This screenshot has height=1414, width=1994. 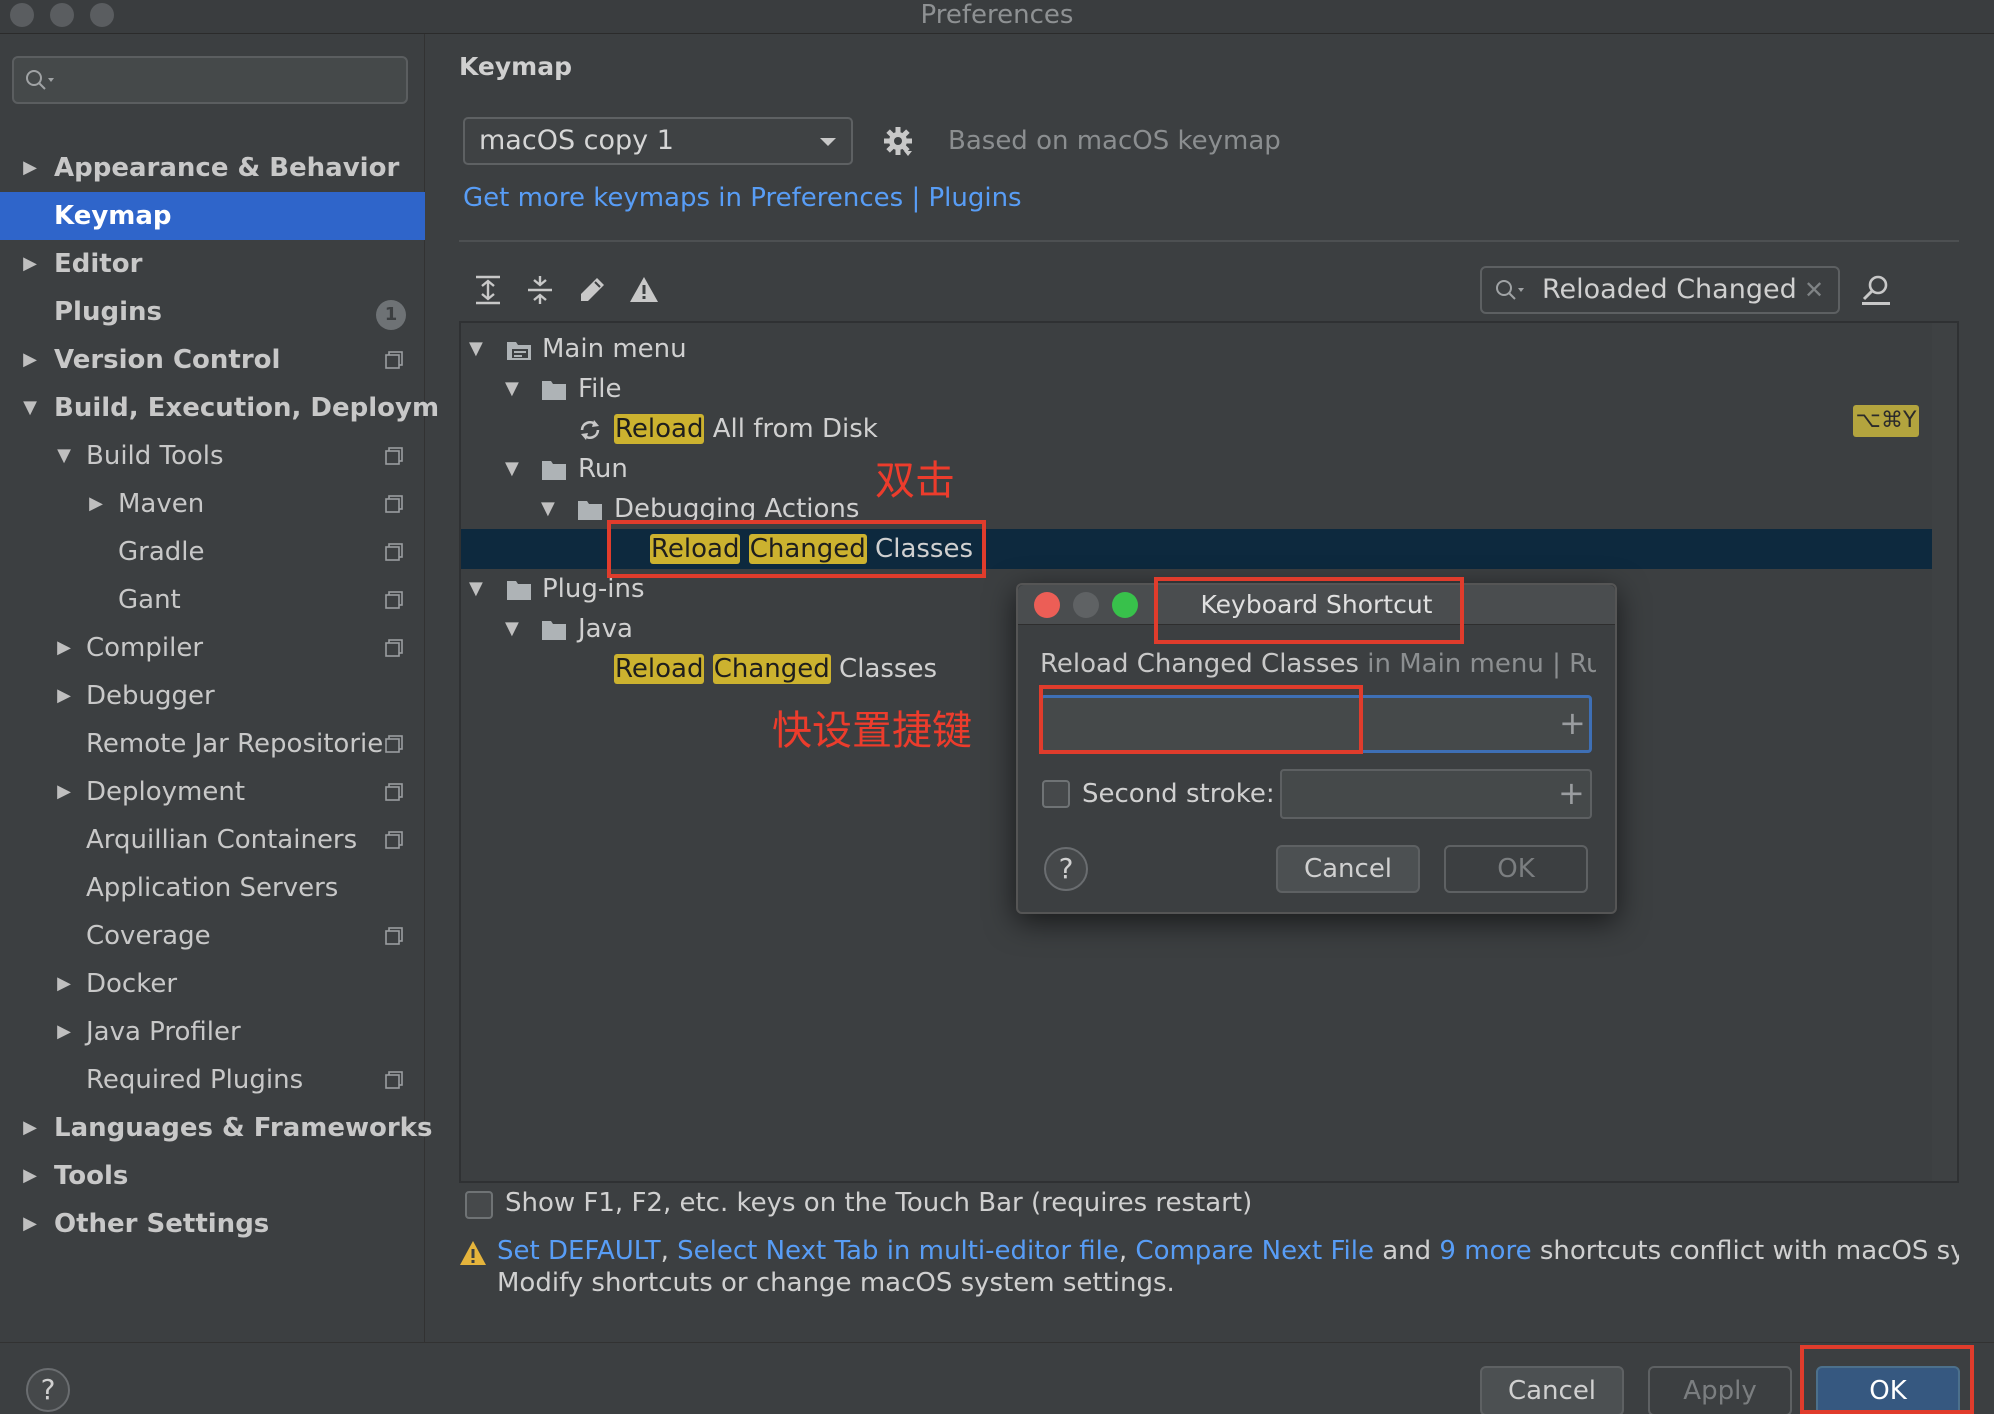 I want to click on sidebar-item-plugins: Plugins 1, so click(x=212, y=312).